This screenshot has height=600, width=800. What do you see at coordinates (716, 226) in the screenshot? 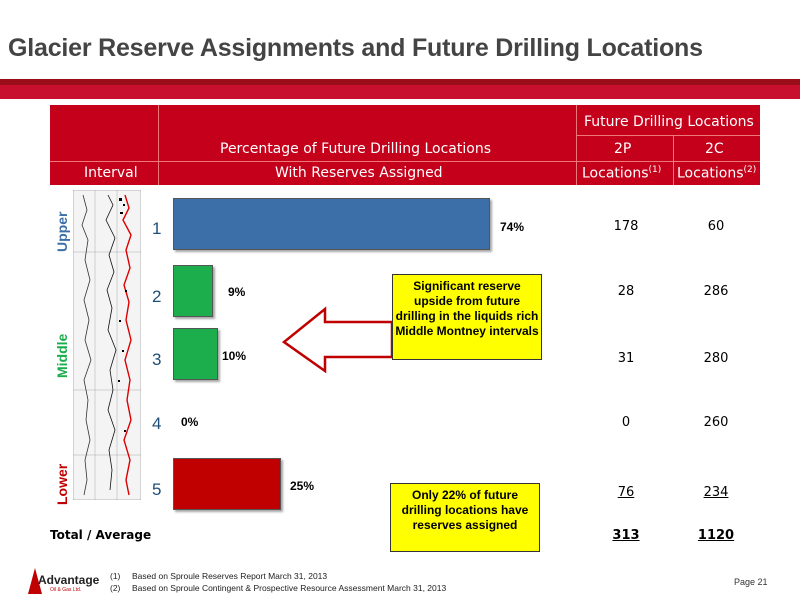
I see `row-1-2c: 60` at bounding box center [716, 226].